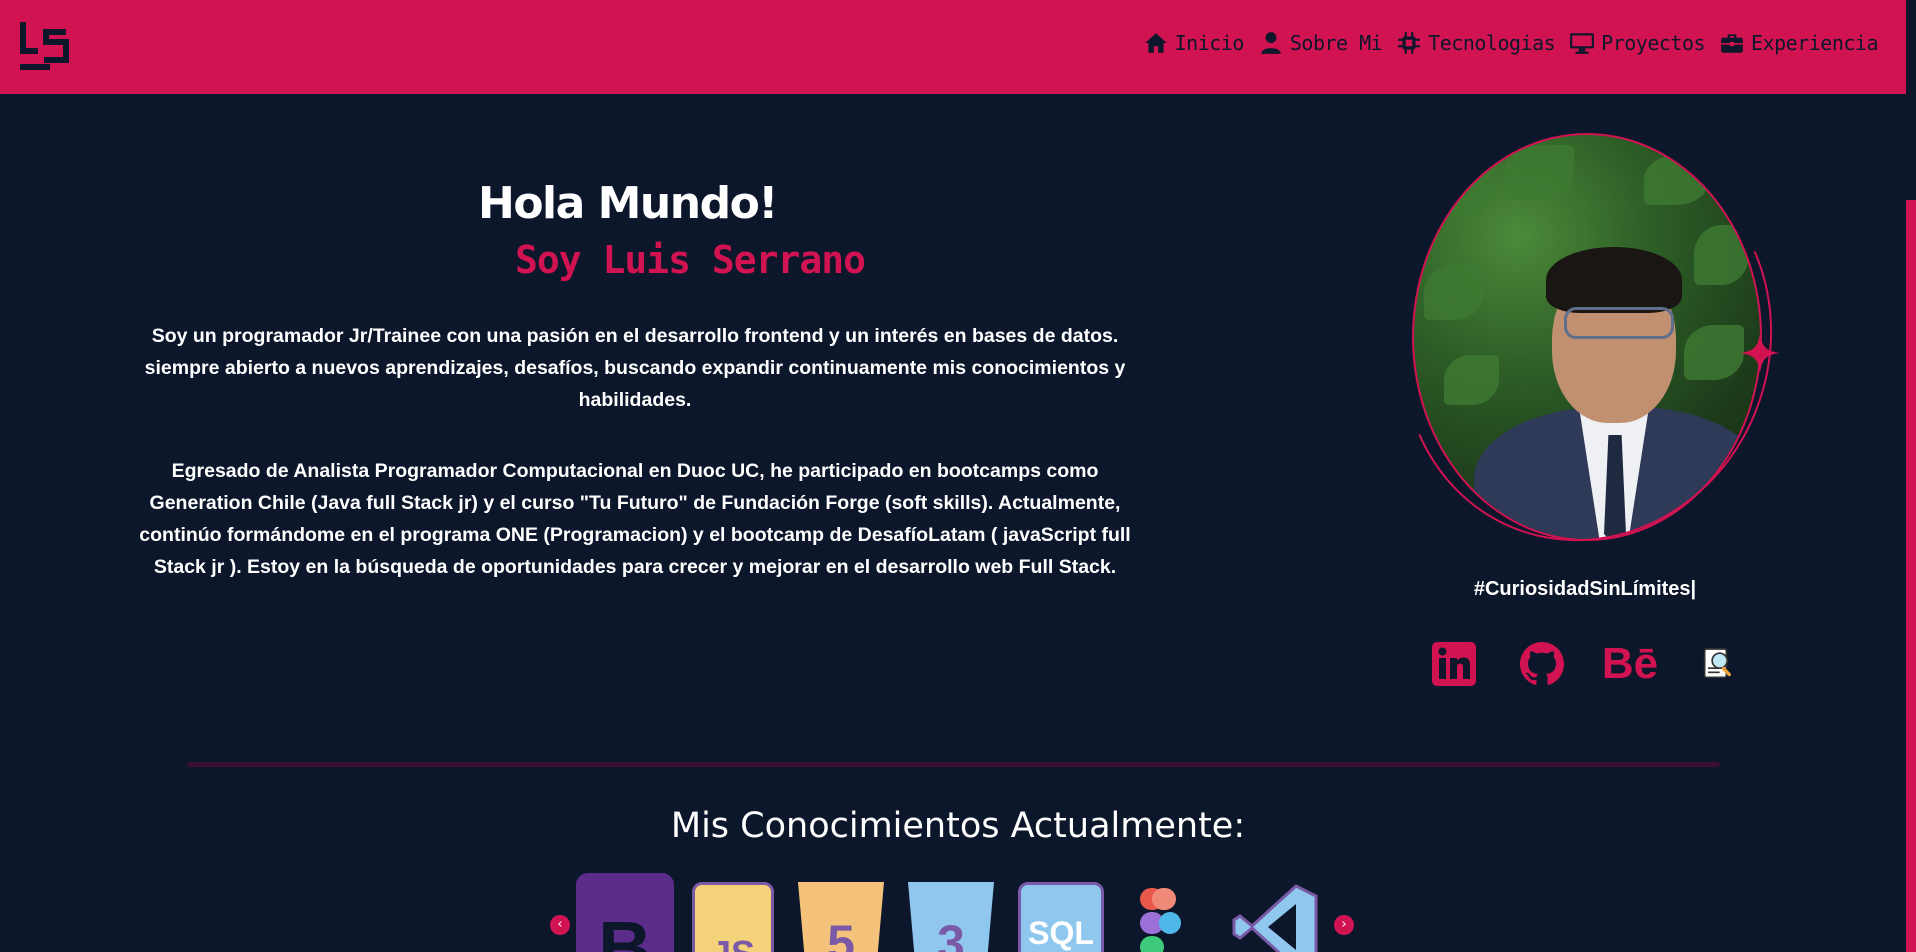  What do you see at coordinates (1409, 43) in the screenshot?
I see `chip-icon` at bounding box center [1409, 43].